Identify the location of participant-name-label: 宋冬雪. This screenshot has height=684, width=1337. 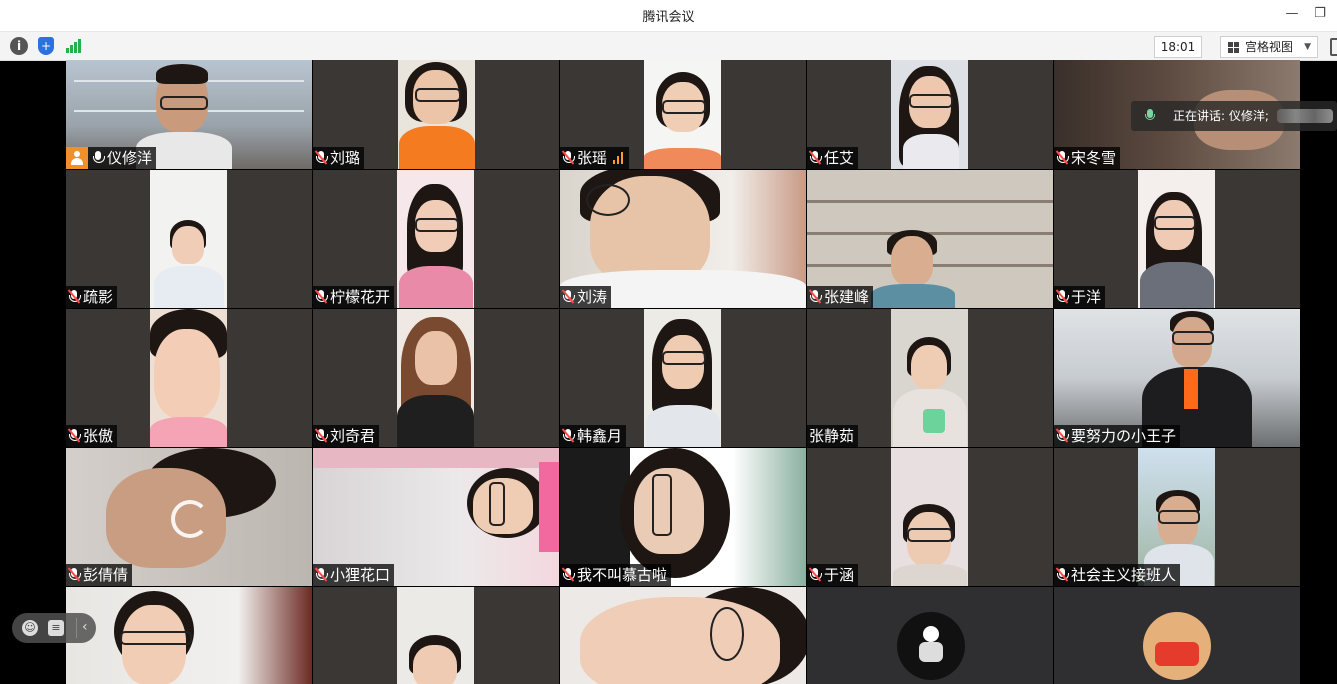
(1087, 158).